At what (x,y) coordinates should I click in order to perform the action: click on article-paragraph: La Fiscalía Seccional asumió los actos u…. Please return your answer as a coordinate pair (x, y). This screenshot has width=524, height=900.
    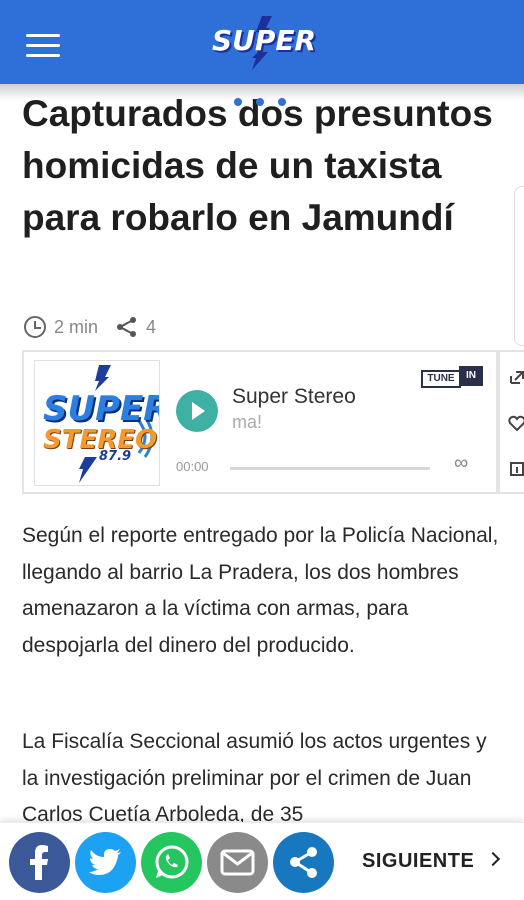
    Looking at the image, I should click on (254, 778).